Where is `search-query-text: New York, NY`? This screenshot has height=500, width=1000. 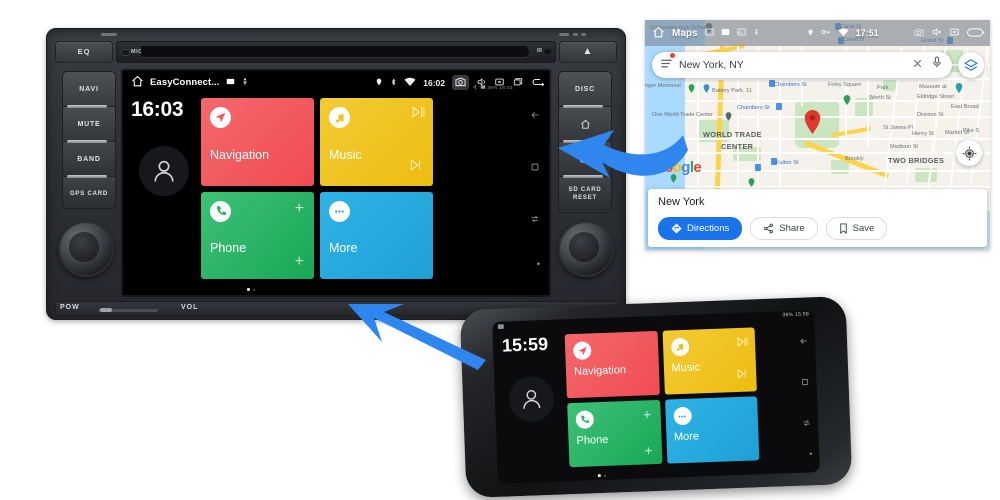 search-query-text: New York, NY is located at coordinates (795, 65).